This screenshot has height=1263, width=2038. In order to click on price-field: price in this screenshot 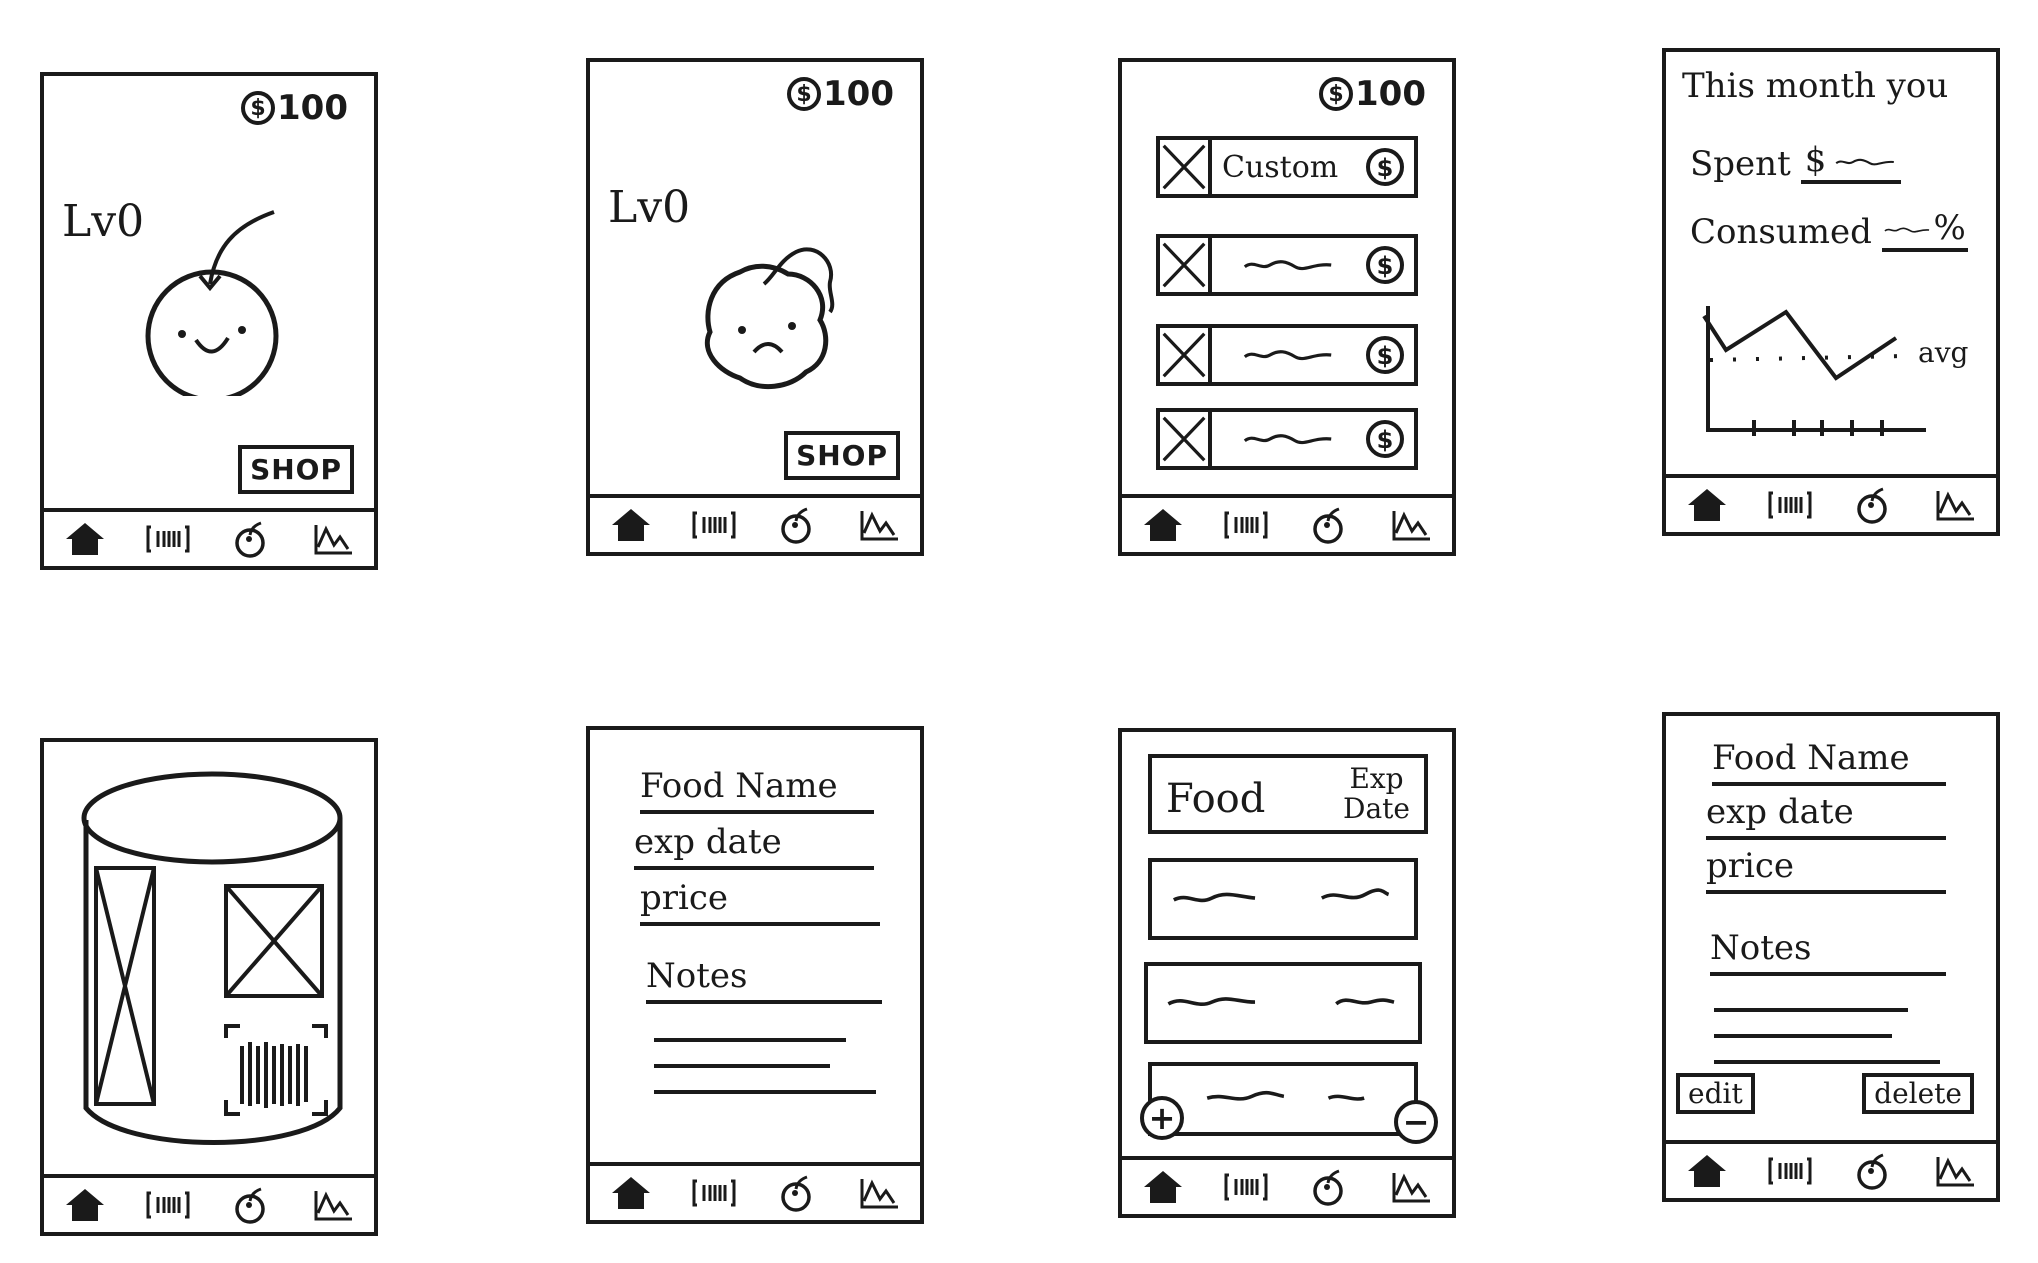, I will do `click(760, 902)`.